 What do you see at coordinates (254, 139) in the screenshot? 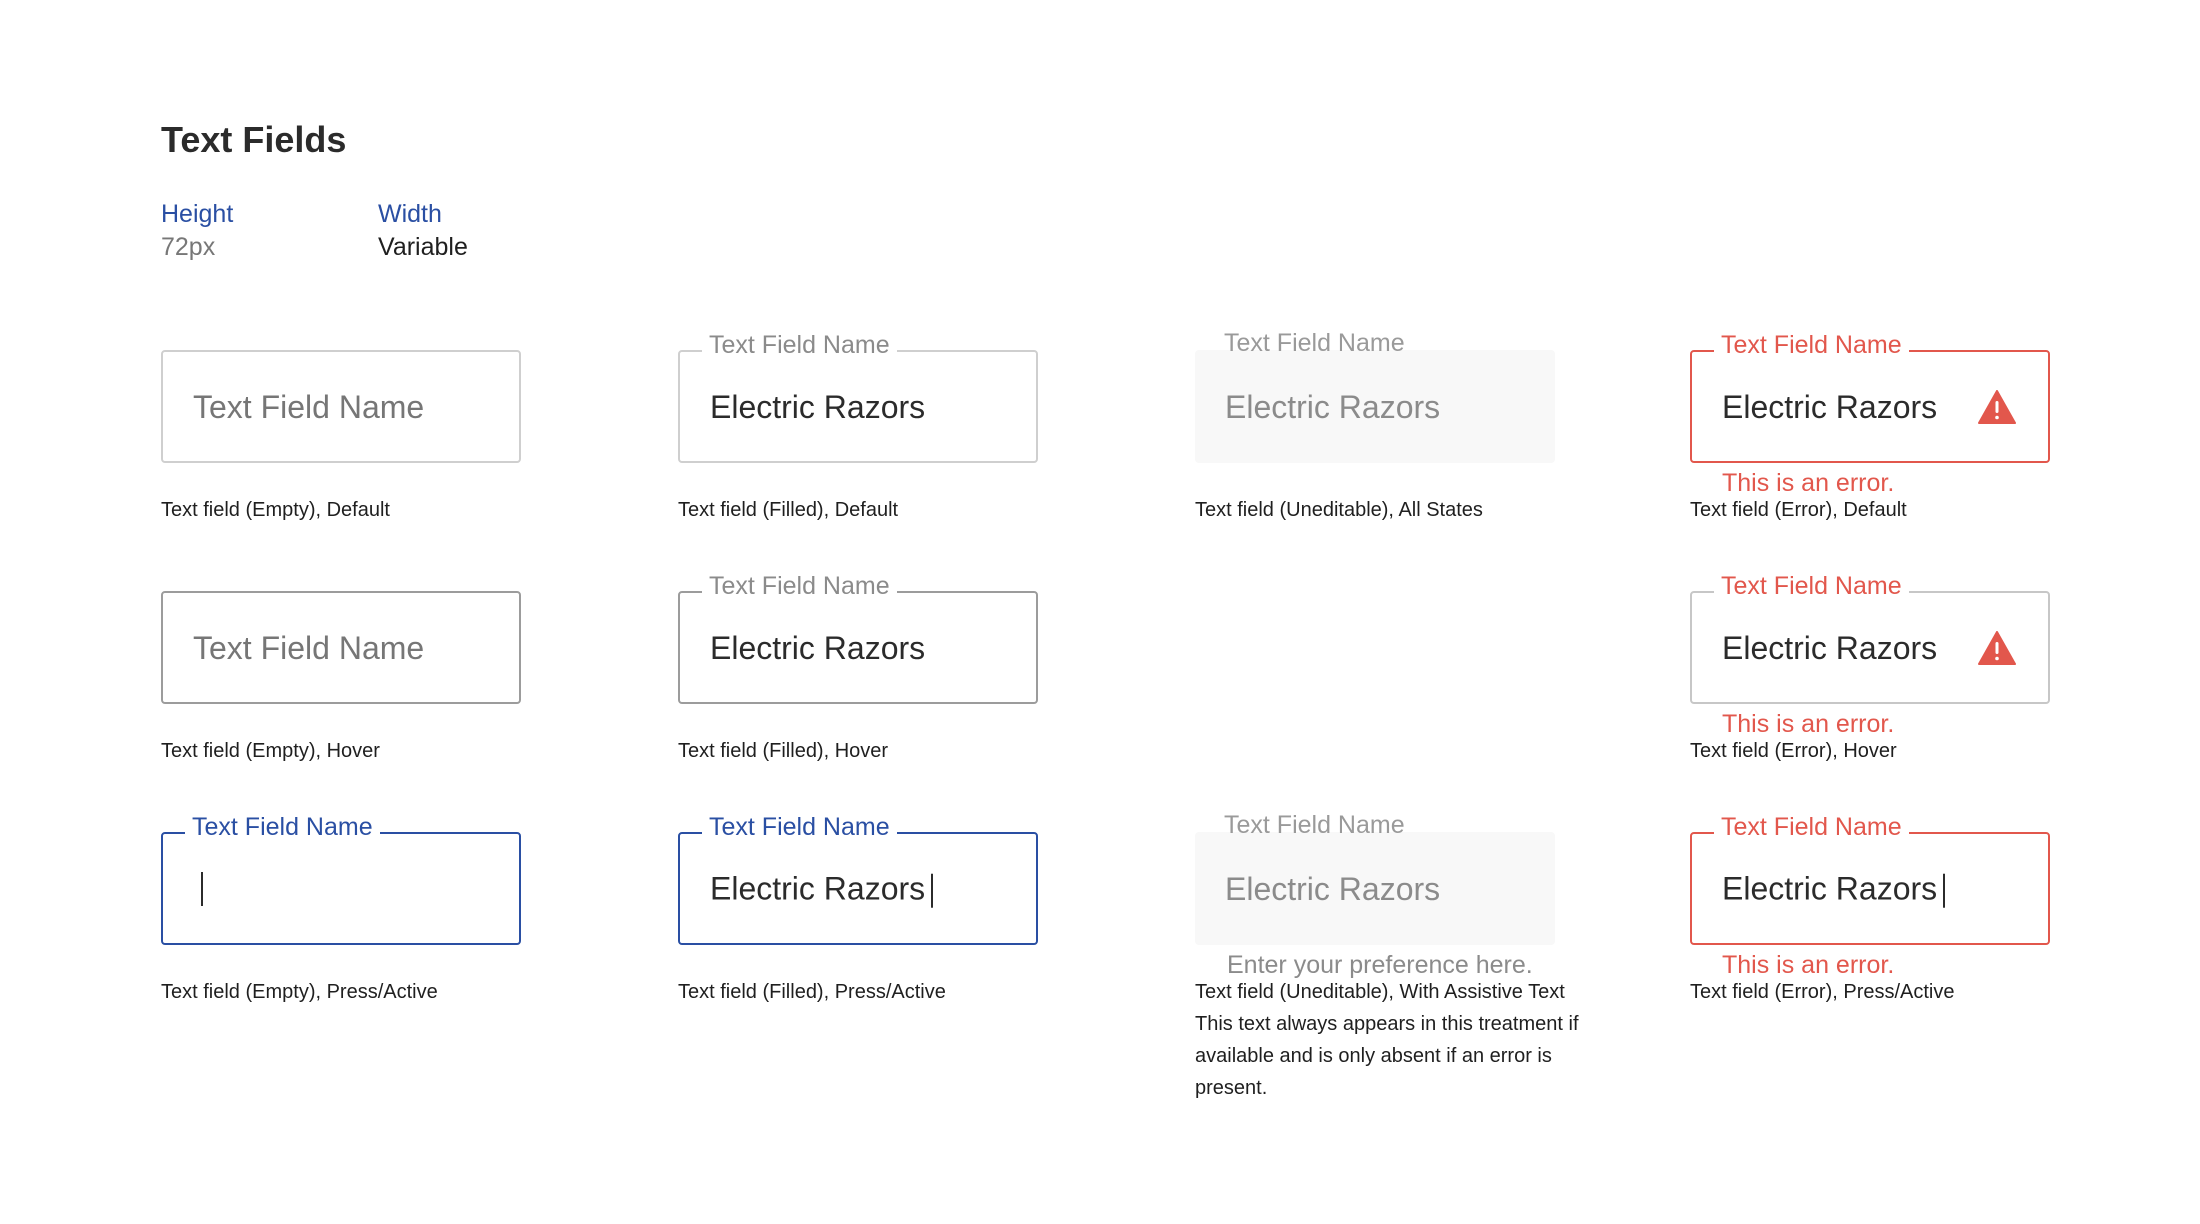
I see `page-title: Text Fields` at bounding box center [254, 139].